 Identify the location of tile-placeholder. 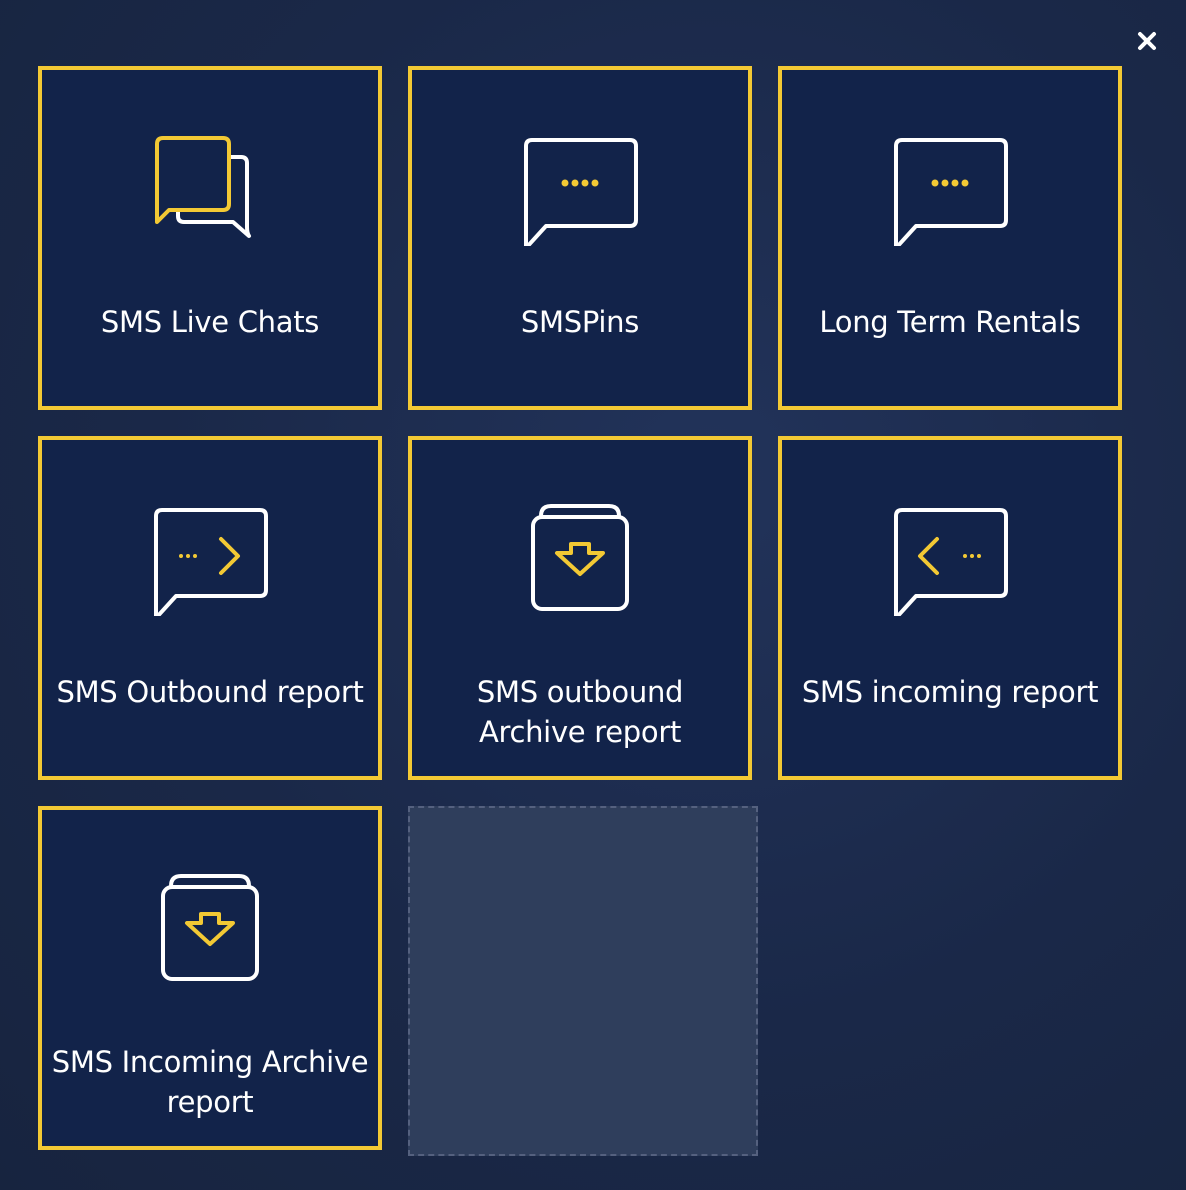
(583, 981).